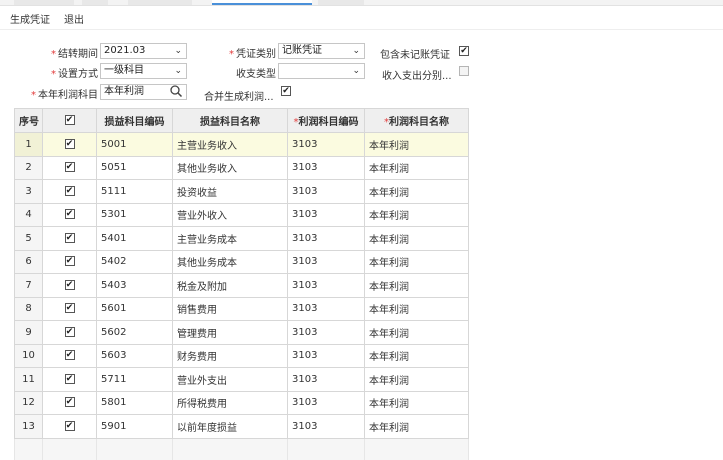 This screenshot has width=723, height=460. I want to click on table-row: 4 ✔ 5301 营业外收入 3103 本年利润, so click(241, 214).